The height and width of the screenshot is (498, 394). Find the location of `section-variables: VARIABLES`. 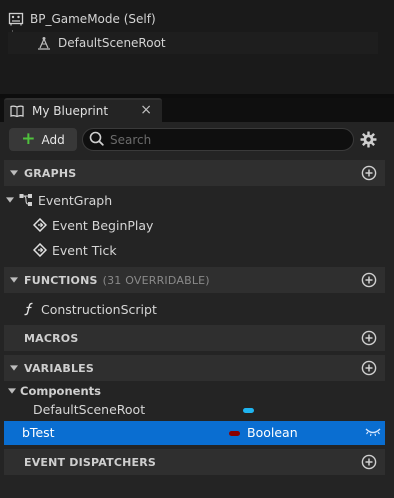

section-variables: VARIABLES is located at coordinates (194, 368).